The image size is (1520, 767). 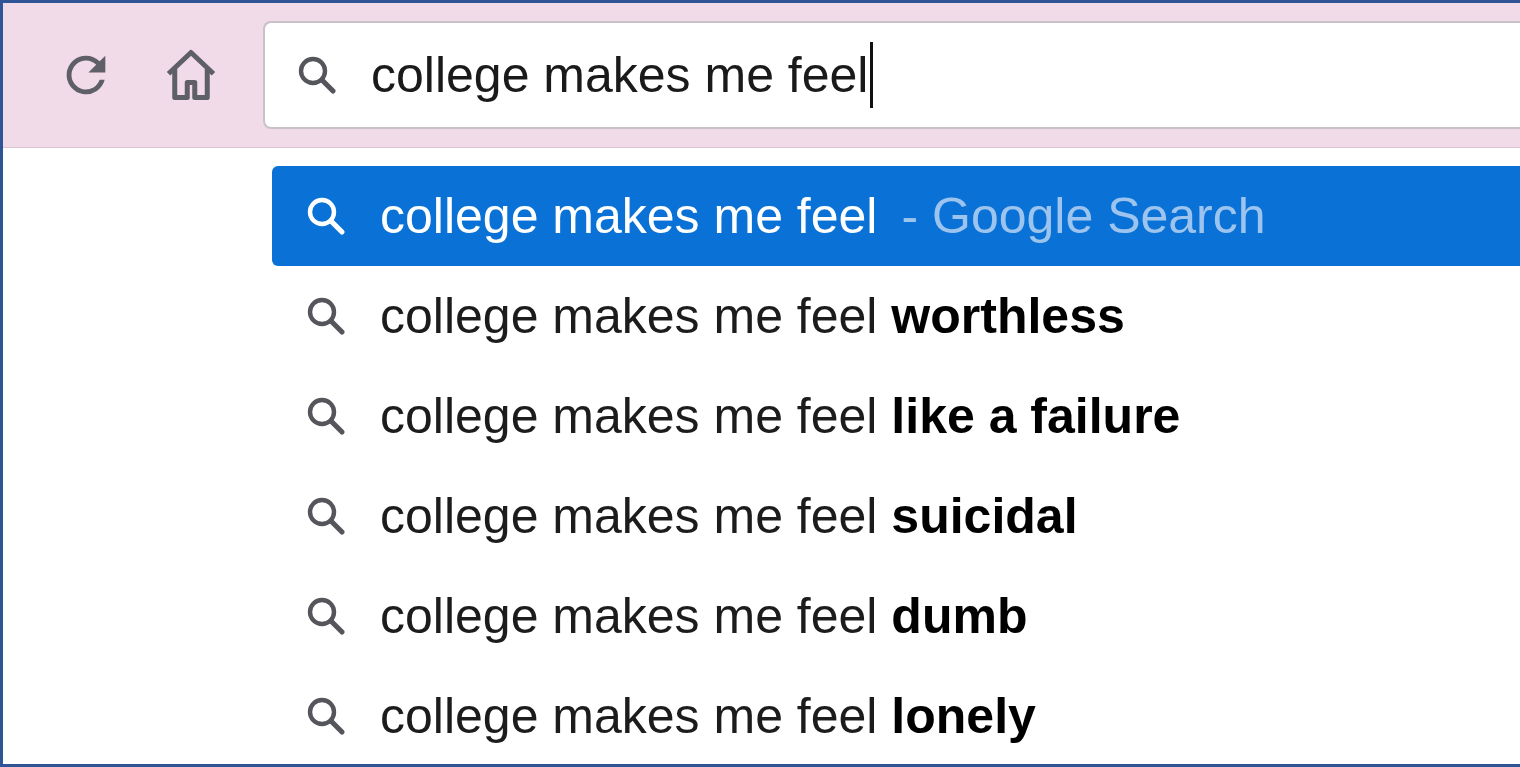 I want to click on suggestion-item: college makes me feel - Google Search, so click(x=896, y=216).